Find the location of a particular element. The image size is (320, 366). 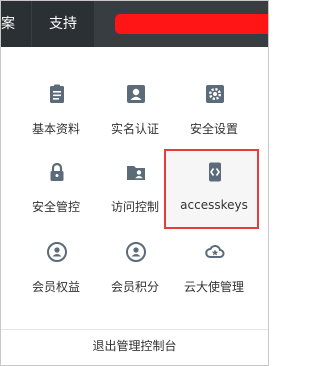

menu-item-real-name-verification: 实名认证 is located at coordinates (135, 117).